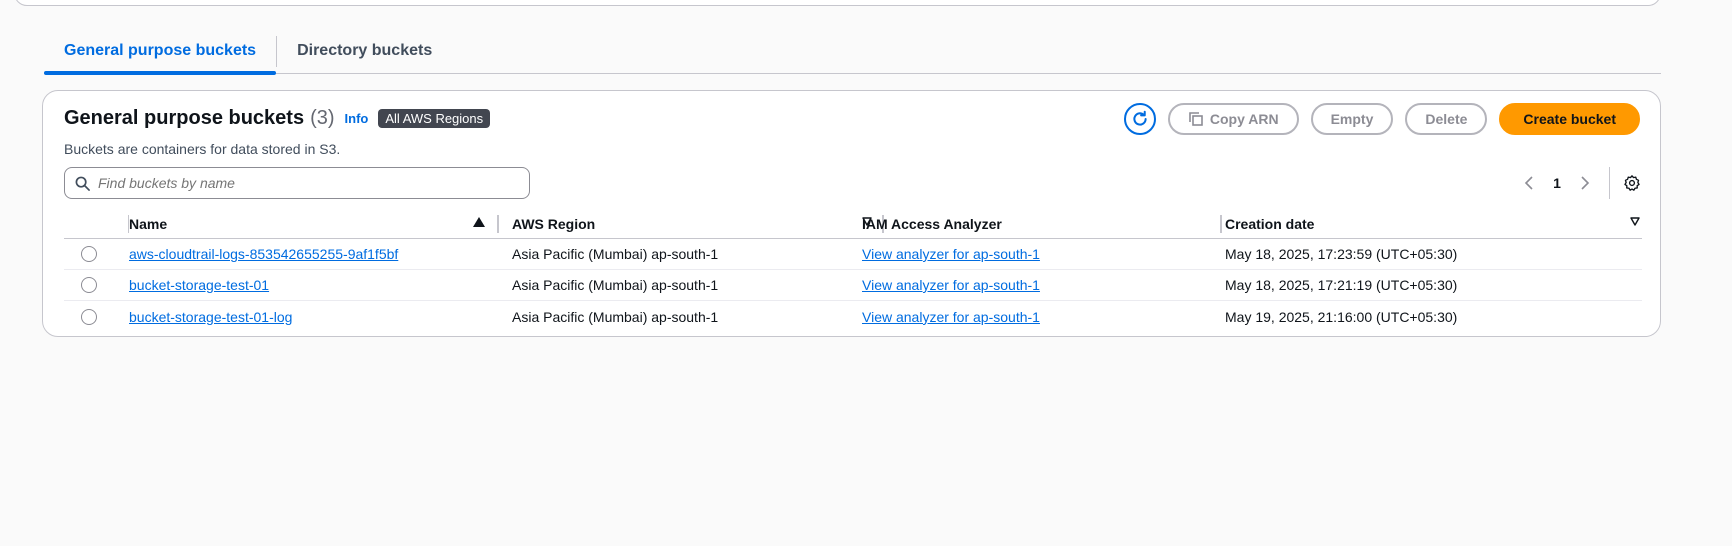  Describe the element at coordinates (364, 54) in the screenshot. I see `tab-directory-buckets: Directory buckets` at that location.